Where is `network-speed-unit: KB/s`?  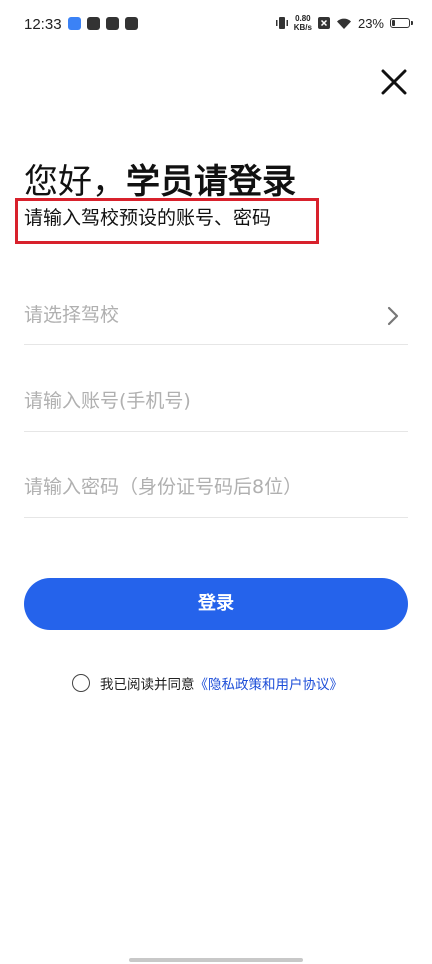 network-speed-unit: KB/s is located at coordinates (302, 27).